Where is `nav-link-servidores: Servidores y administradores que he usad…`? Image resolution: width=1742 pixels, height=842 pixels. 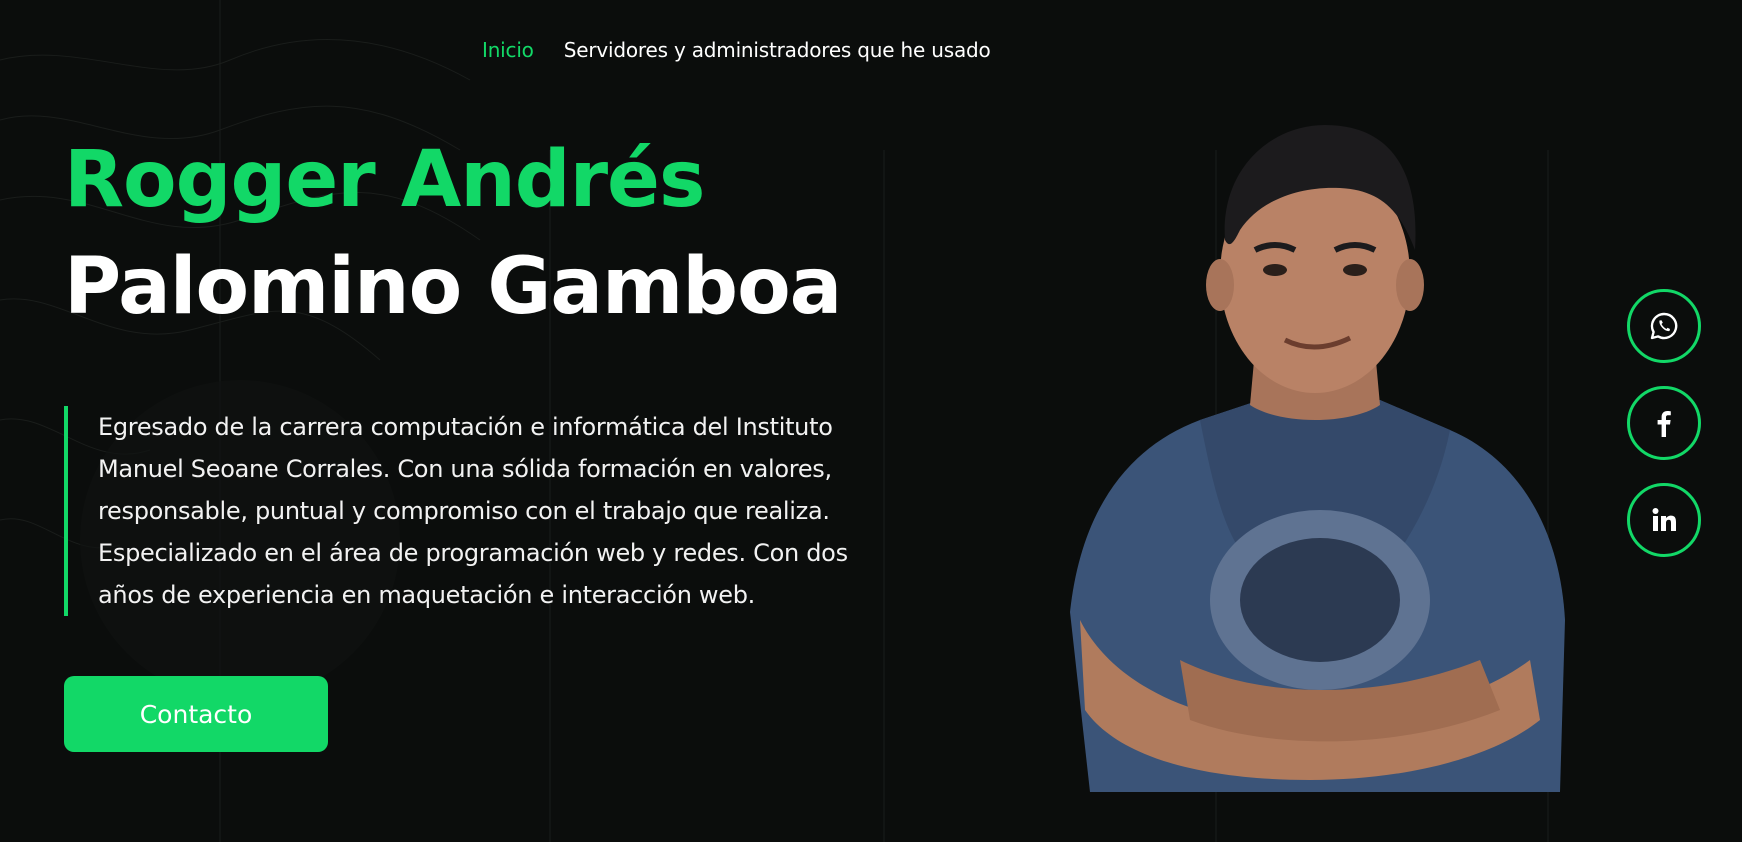
nav-link-servidores: Servidores y administradores que he usad… is located at coordinates (777, 50).